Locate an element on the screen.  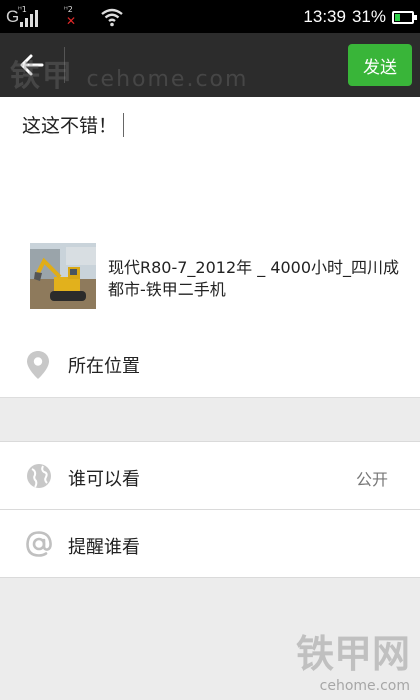
battery-icon is located at coordinates (404, 17).